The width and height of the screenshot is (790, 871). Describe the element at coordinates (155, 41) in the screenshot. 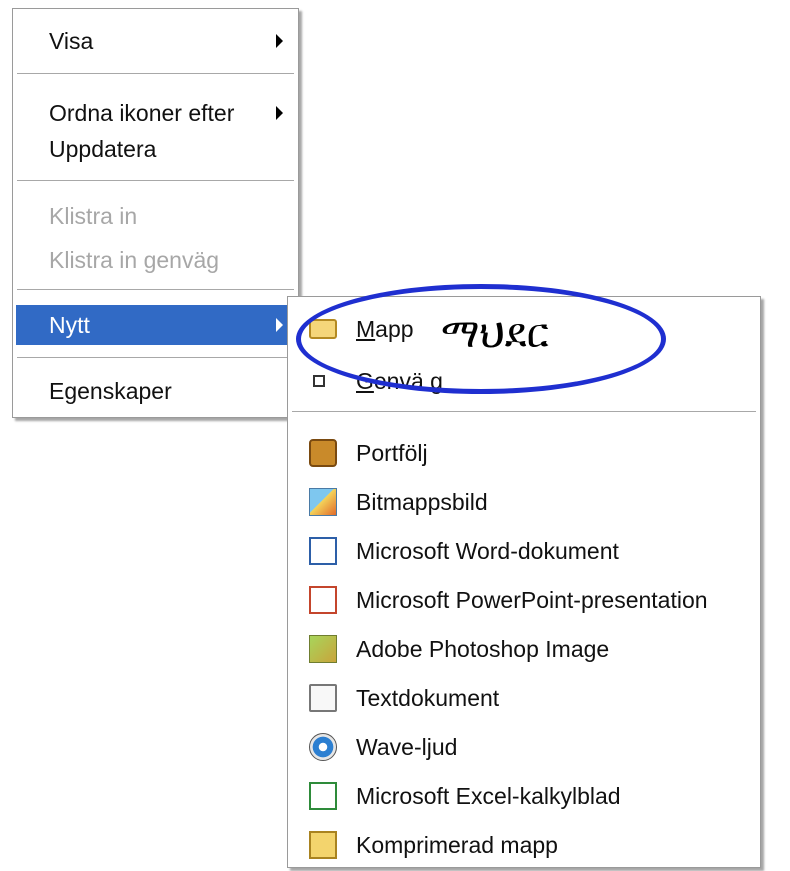

I see `menu-item-visa: Visa` at that location.